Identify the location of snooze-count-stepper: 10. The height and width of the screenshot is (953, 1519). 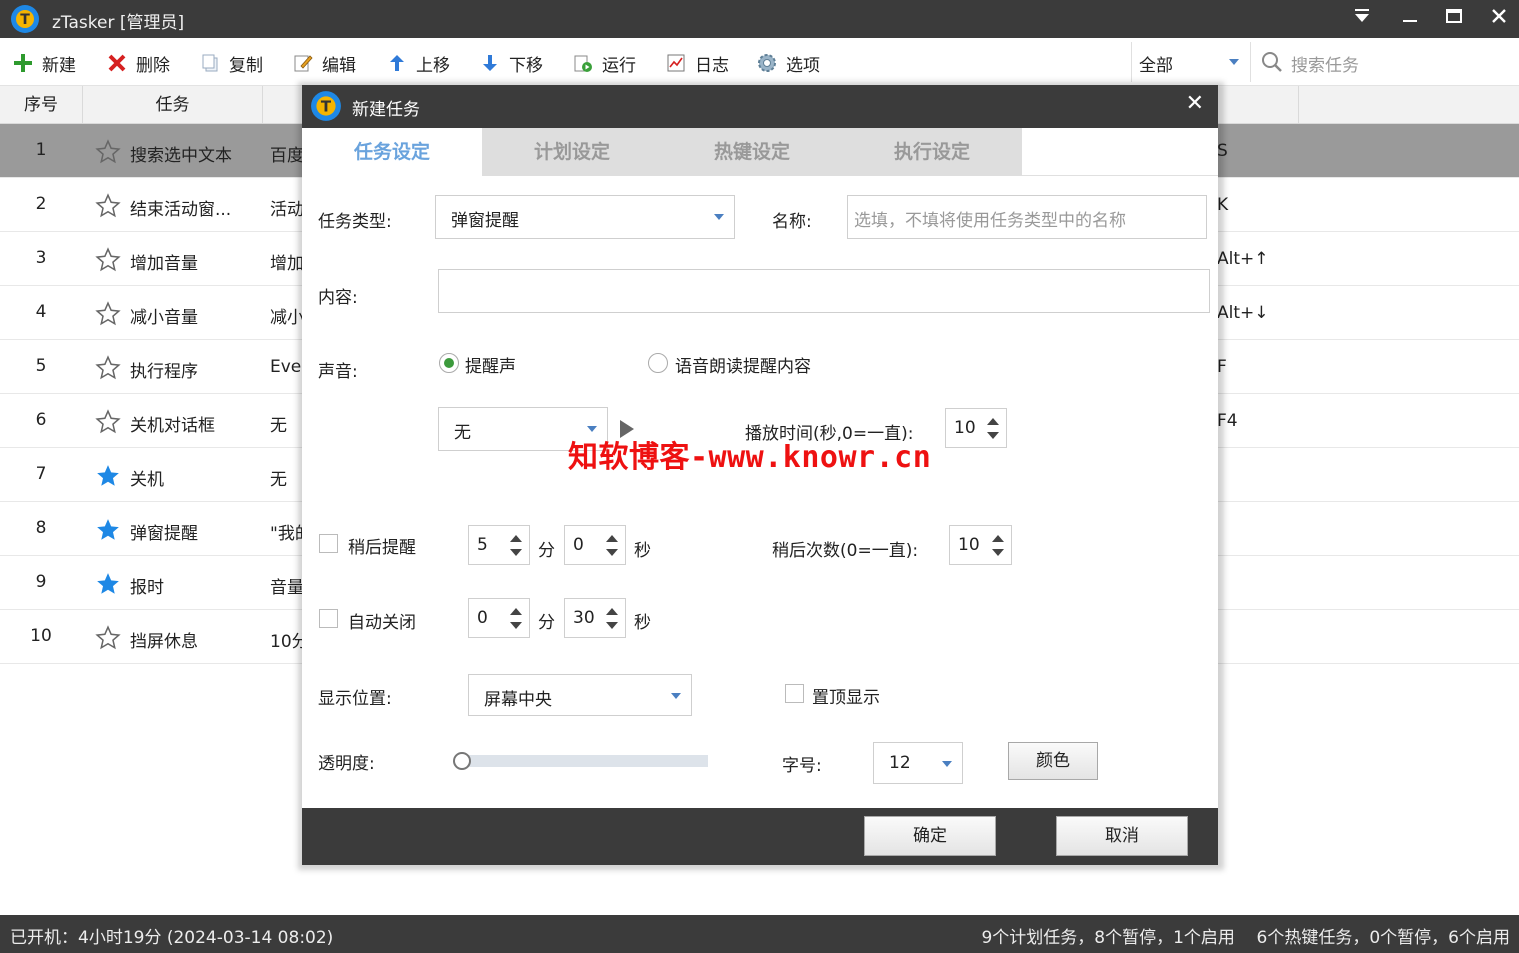
(980, 545).